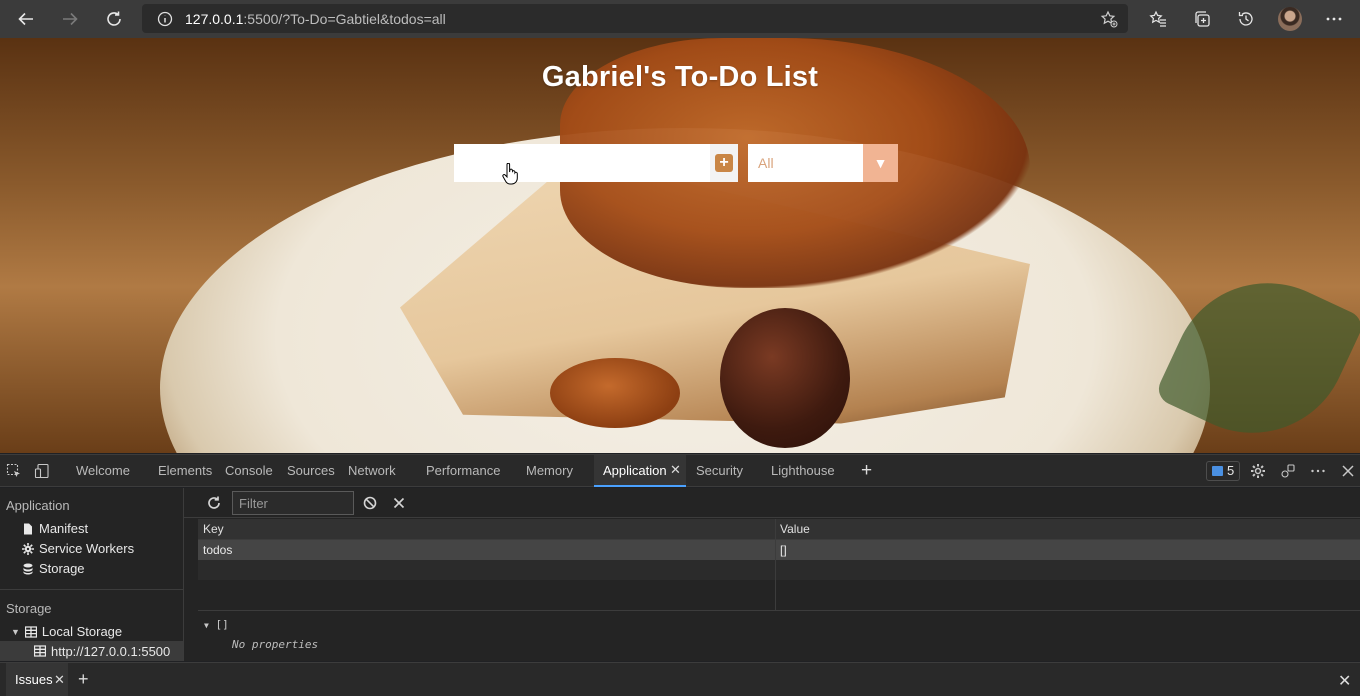  I want to click on sidebar-item-manifest: Manifest, so click(55, 528).